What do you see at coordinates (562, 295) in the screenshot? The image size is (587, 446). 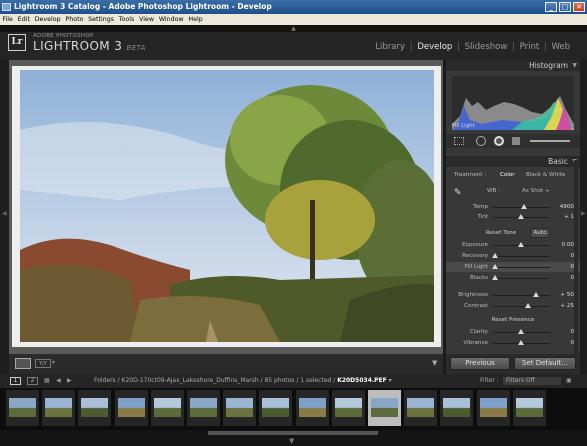 I see `brightness-value: + 50` at bounding box center [562, 295].